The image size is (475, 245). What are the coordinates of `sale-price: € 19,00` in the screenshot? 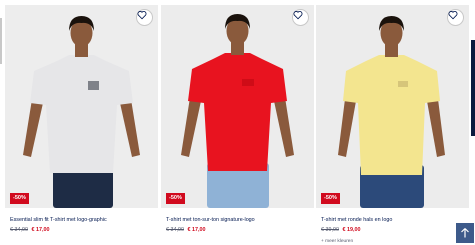 It's located at (351, 230).